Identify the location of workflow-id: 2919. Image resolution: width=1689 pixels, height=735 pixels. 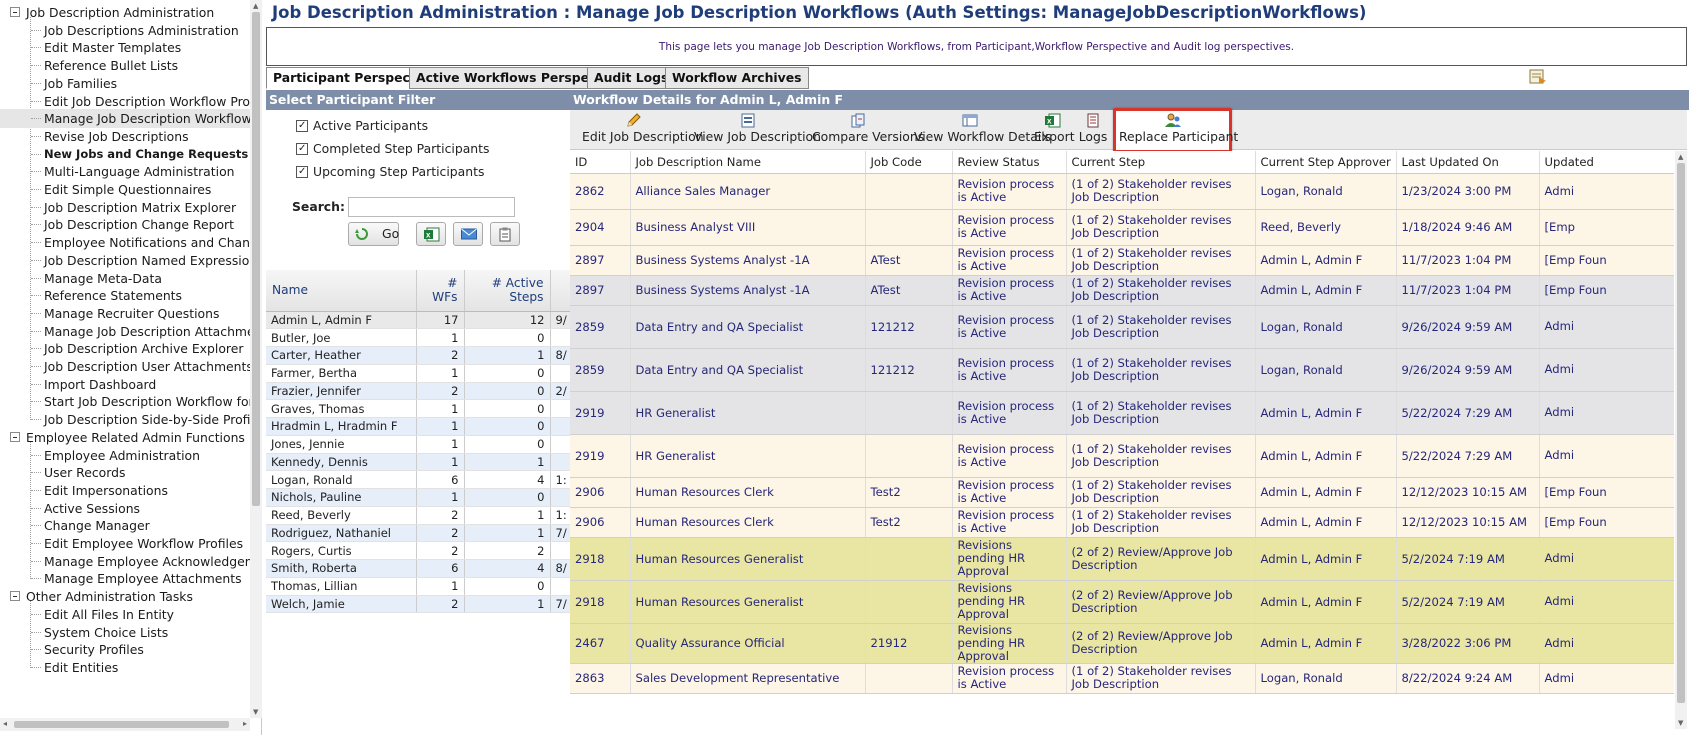
(600, 413).